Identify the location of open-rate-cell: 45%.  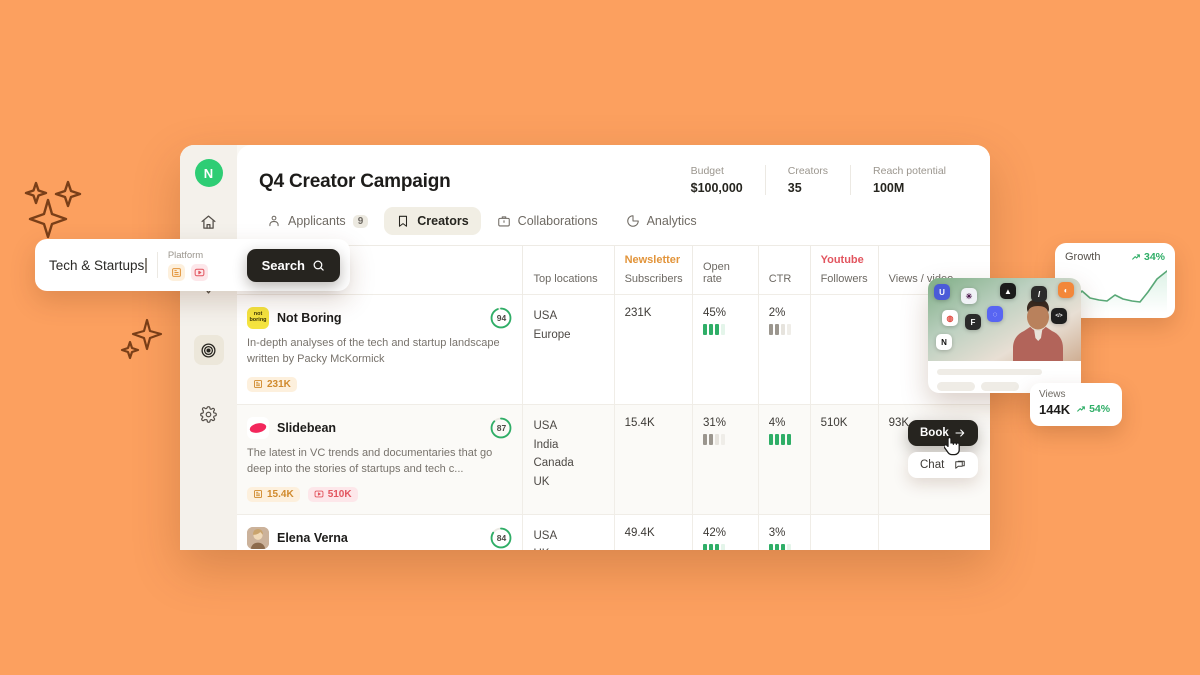
(725, 349).